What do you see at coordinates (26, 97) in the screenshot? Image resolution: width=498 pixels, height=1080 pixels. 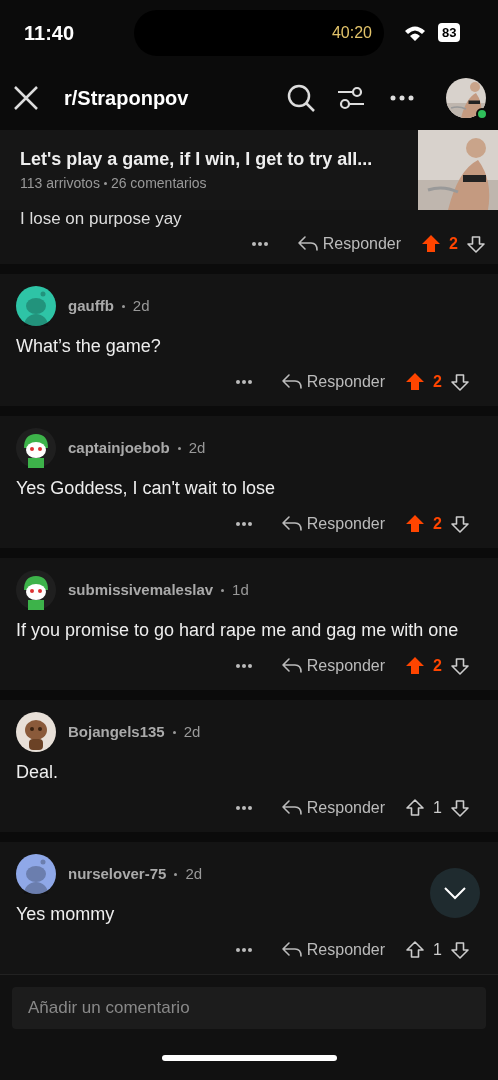 I see `close-icon` at bounding box center [26, 97].